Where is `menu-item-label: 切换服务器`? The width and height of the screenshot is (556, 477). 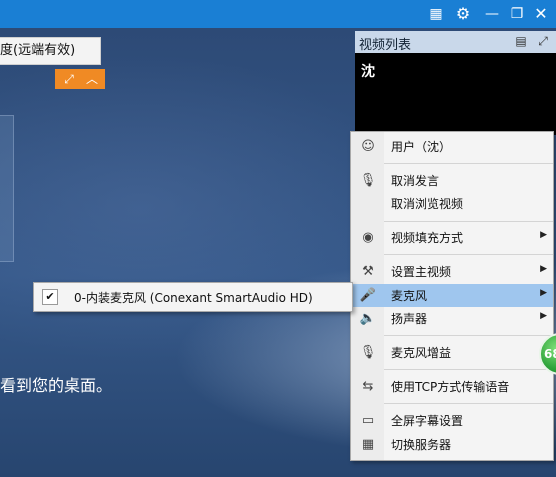 menu-item-label: 切换服务器 is located at coordinates (421, 445).